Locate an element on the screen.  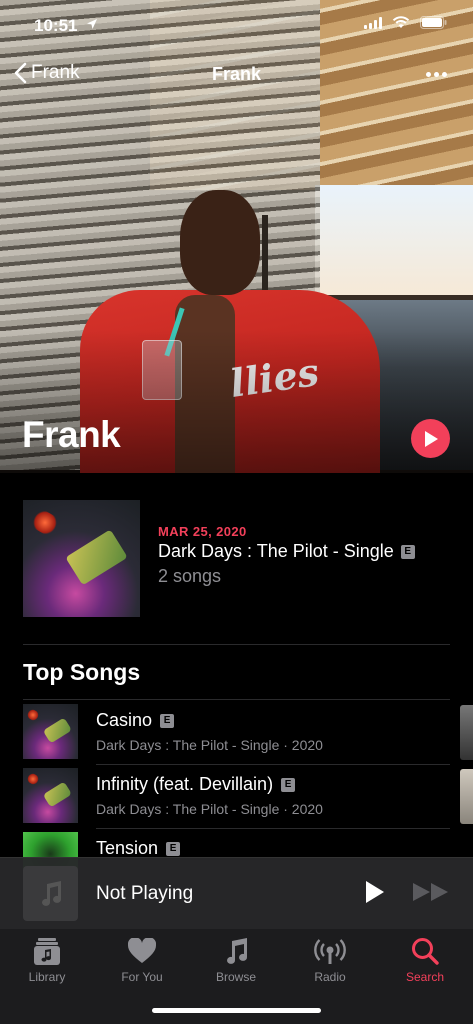
release-date: MAR 25, 2020 is located at coordinates (202, 531).